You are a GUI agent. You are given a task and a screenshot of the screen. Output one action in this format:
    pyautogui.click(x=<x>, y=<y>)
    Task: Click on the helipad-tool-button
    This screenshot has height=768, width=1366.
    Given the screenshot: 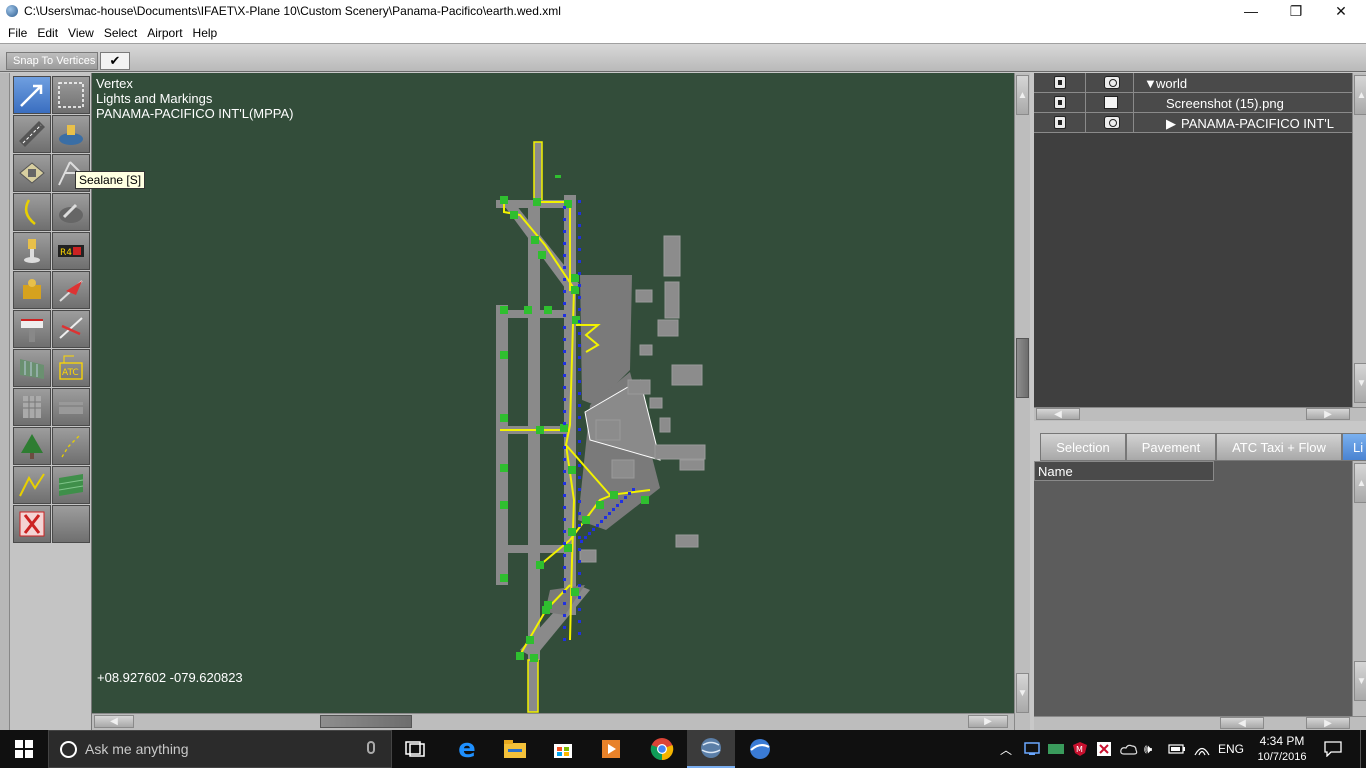 What is the action you would take?
    pyautogui.click(x=71, y=134)
    